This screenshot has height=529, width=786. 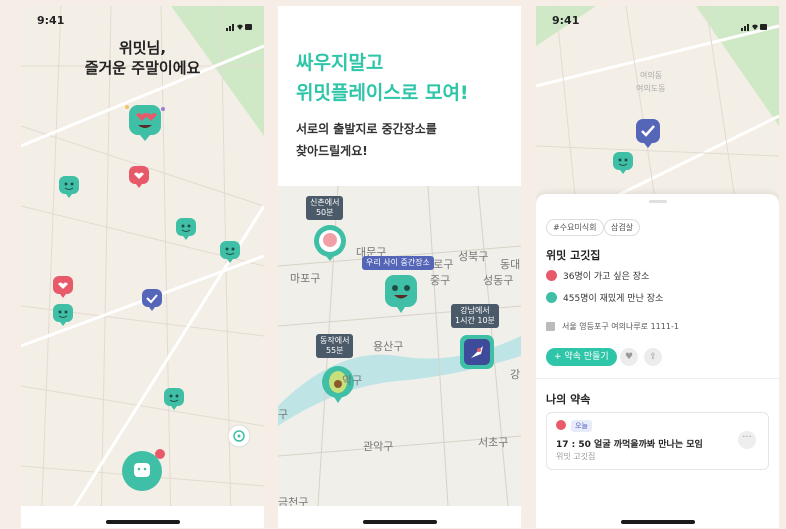 What do you see at coordinates (568, 399) in the screenshot?
I see `my-plans-title: 나의 약속` at bounding box center [568, 399].